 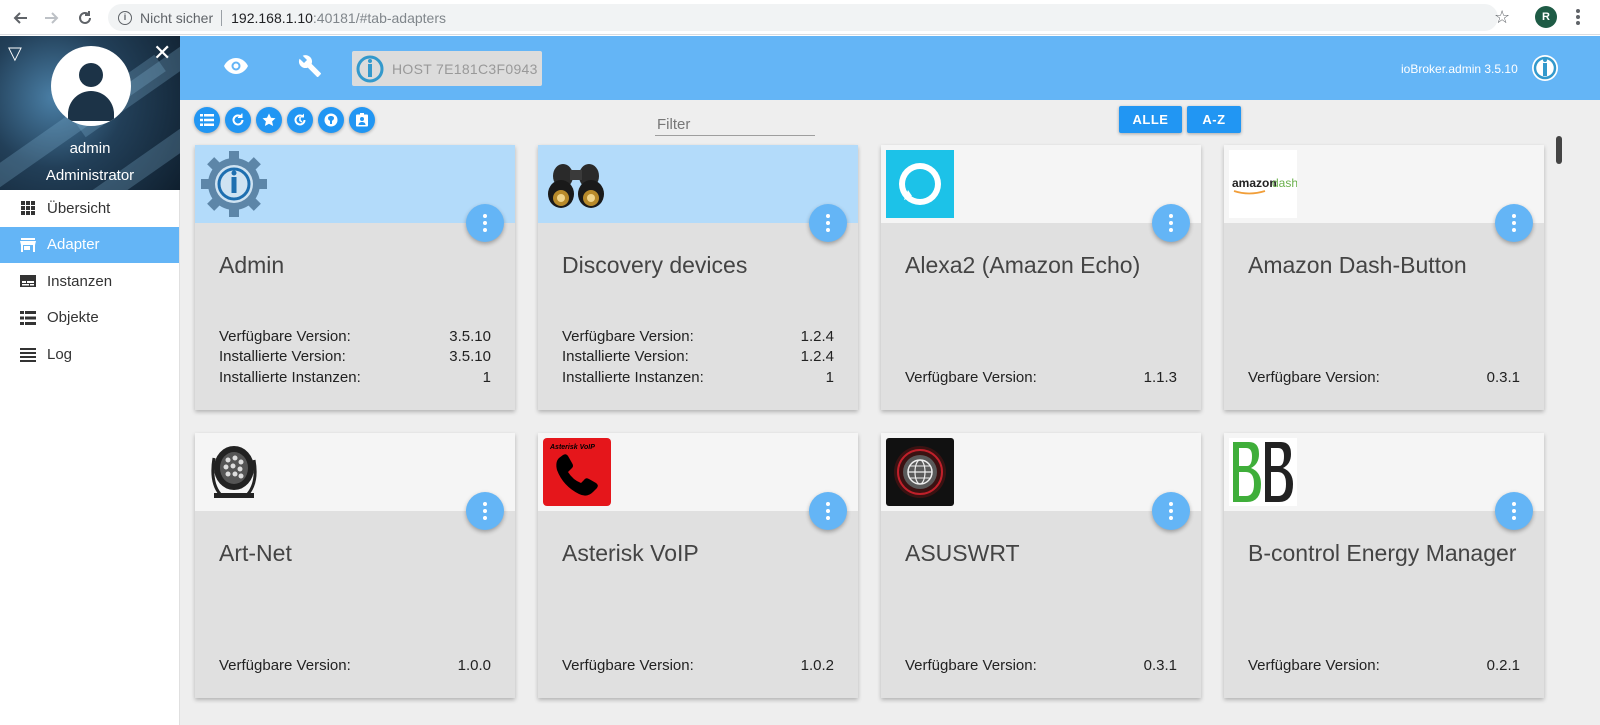 What do you see at coordinates (1023, 265) in the screenshot?
I see `adapter-title: Alexa2 (Amazon Echo)` at bounding box center [1023, 265].